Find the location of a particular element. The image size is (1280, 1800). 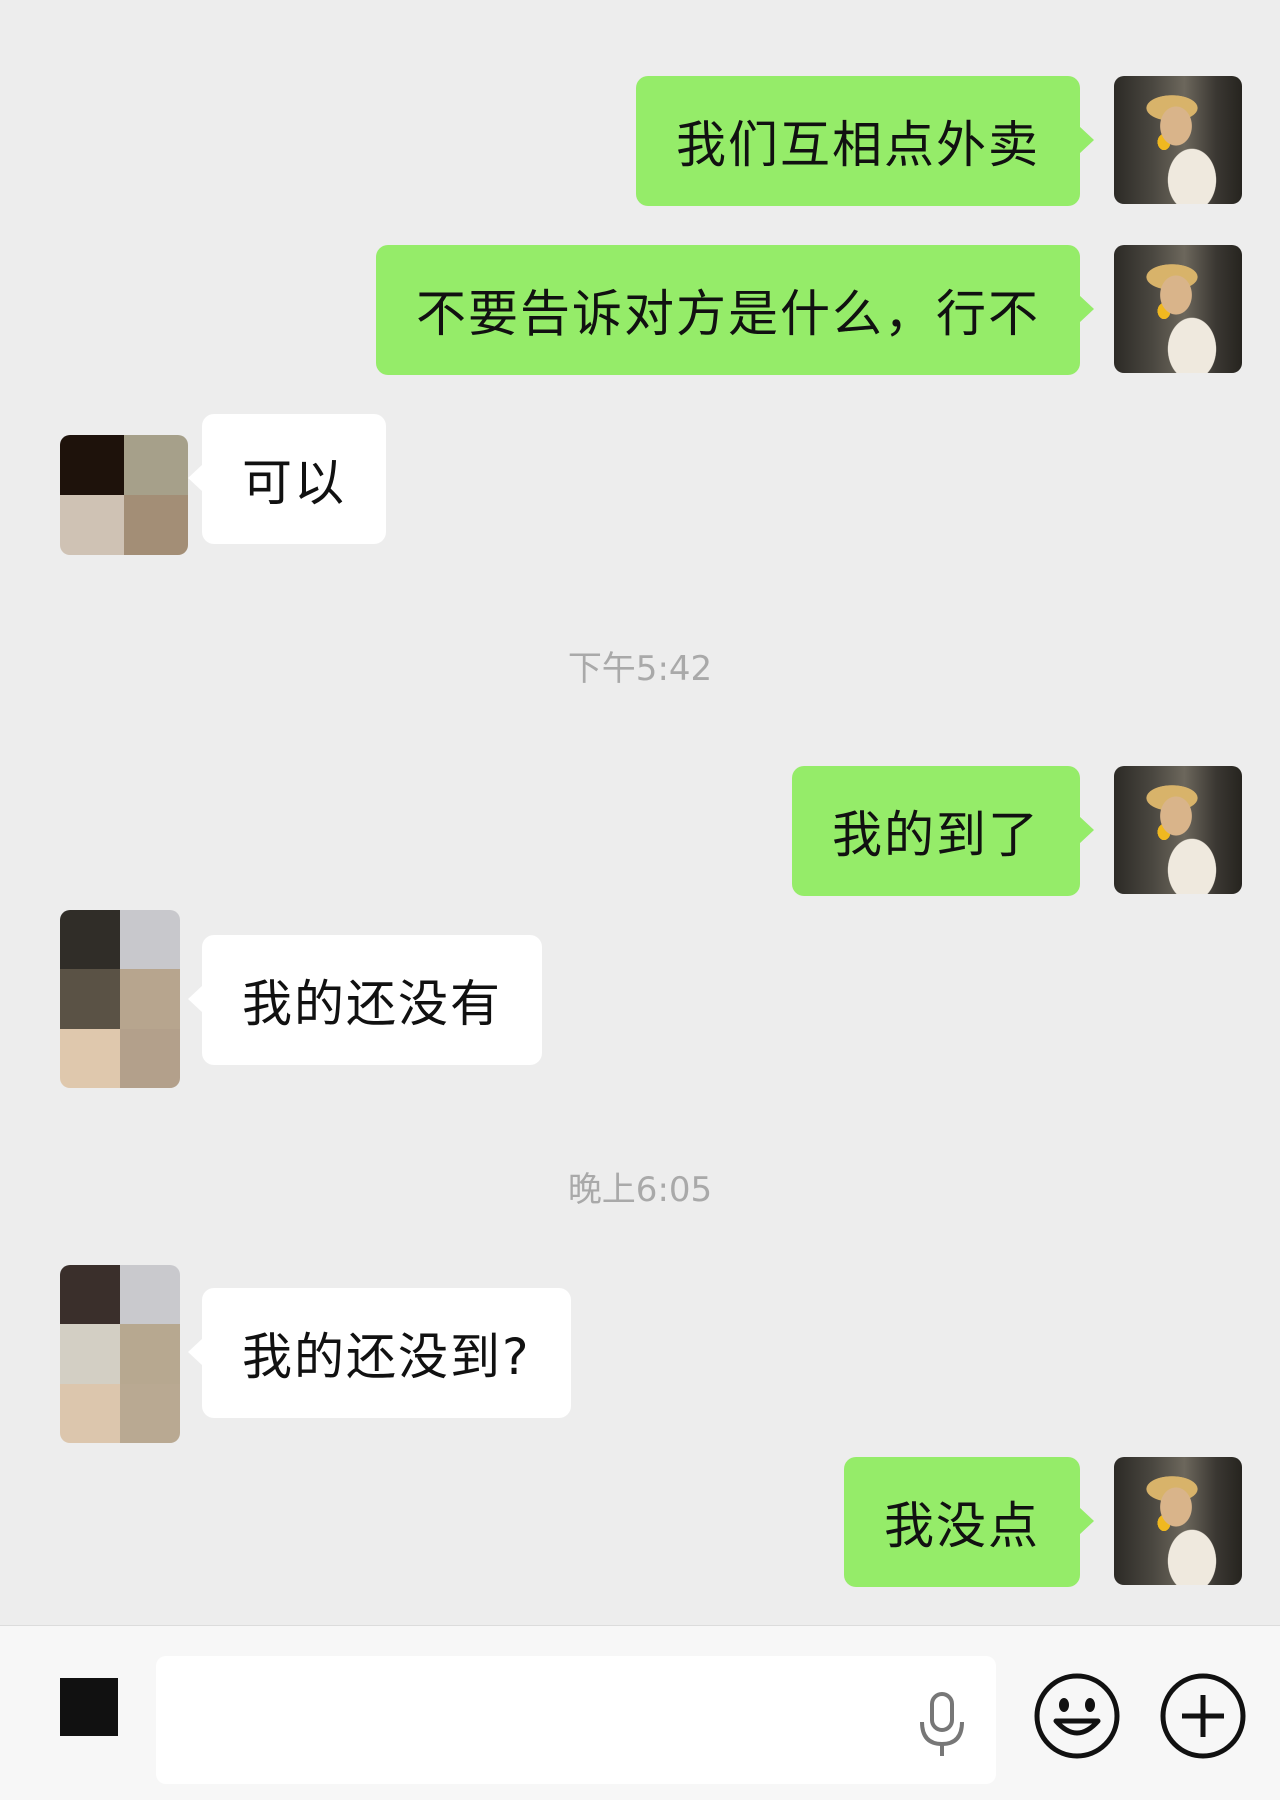

emoji-icon is located at coordinates (1077, 1716).